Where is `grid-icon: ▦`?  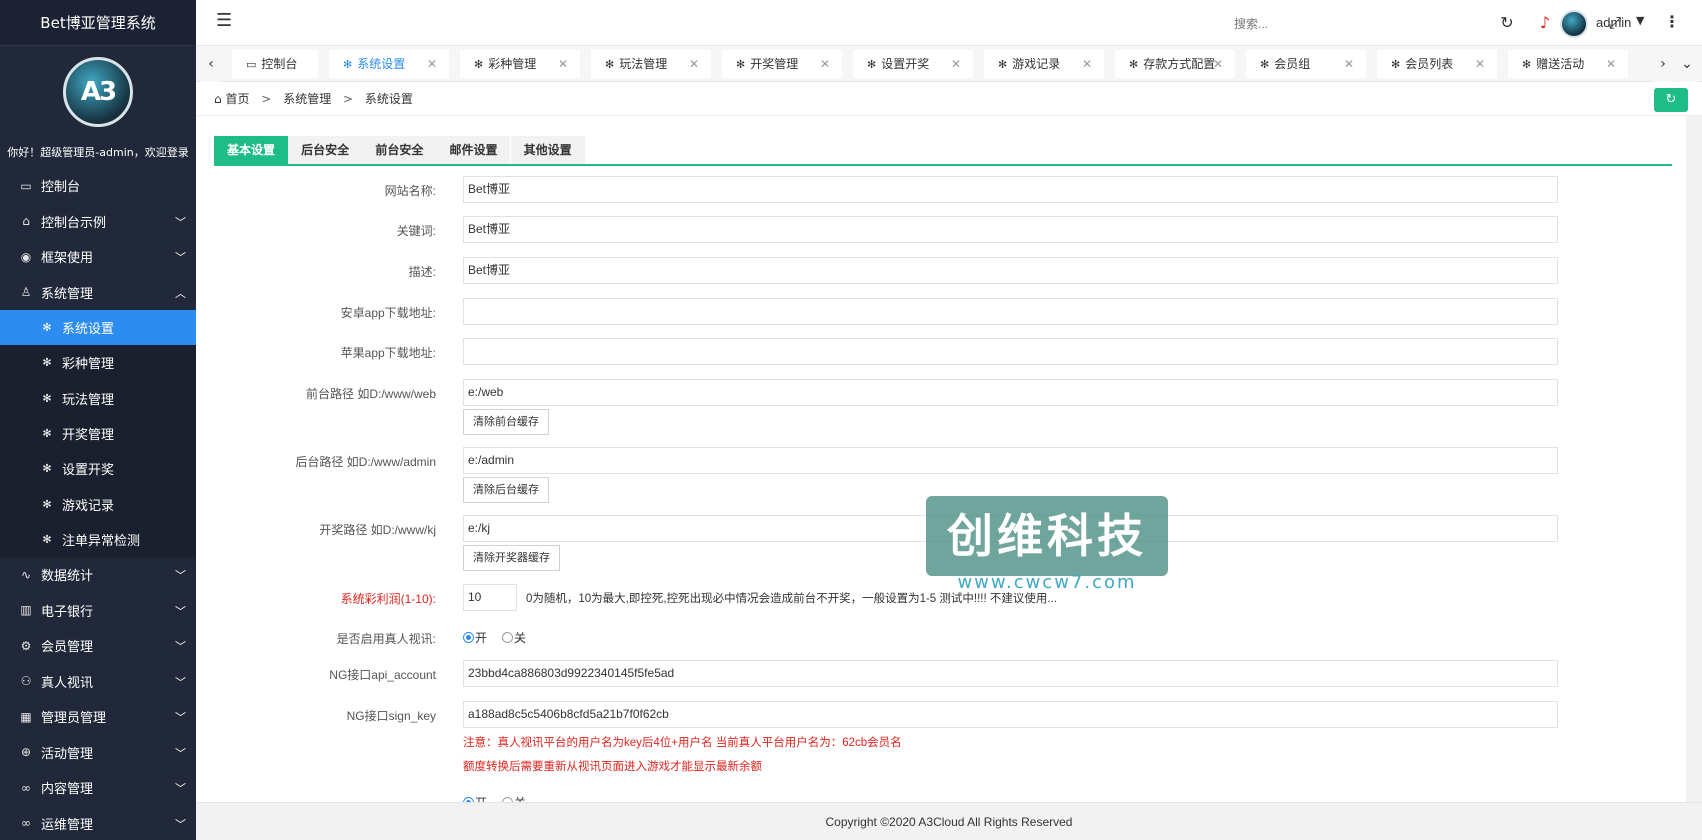
grid-icon: ▦ is located at coordinates (26, 716).